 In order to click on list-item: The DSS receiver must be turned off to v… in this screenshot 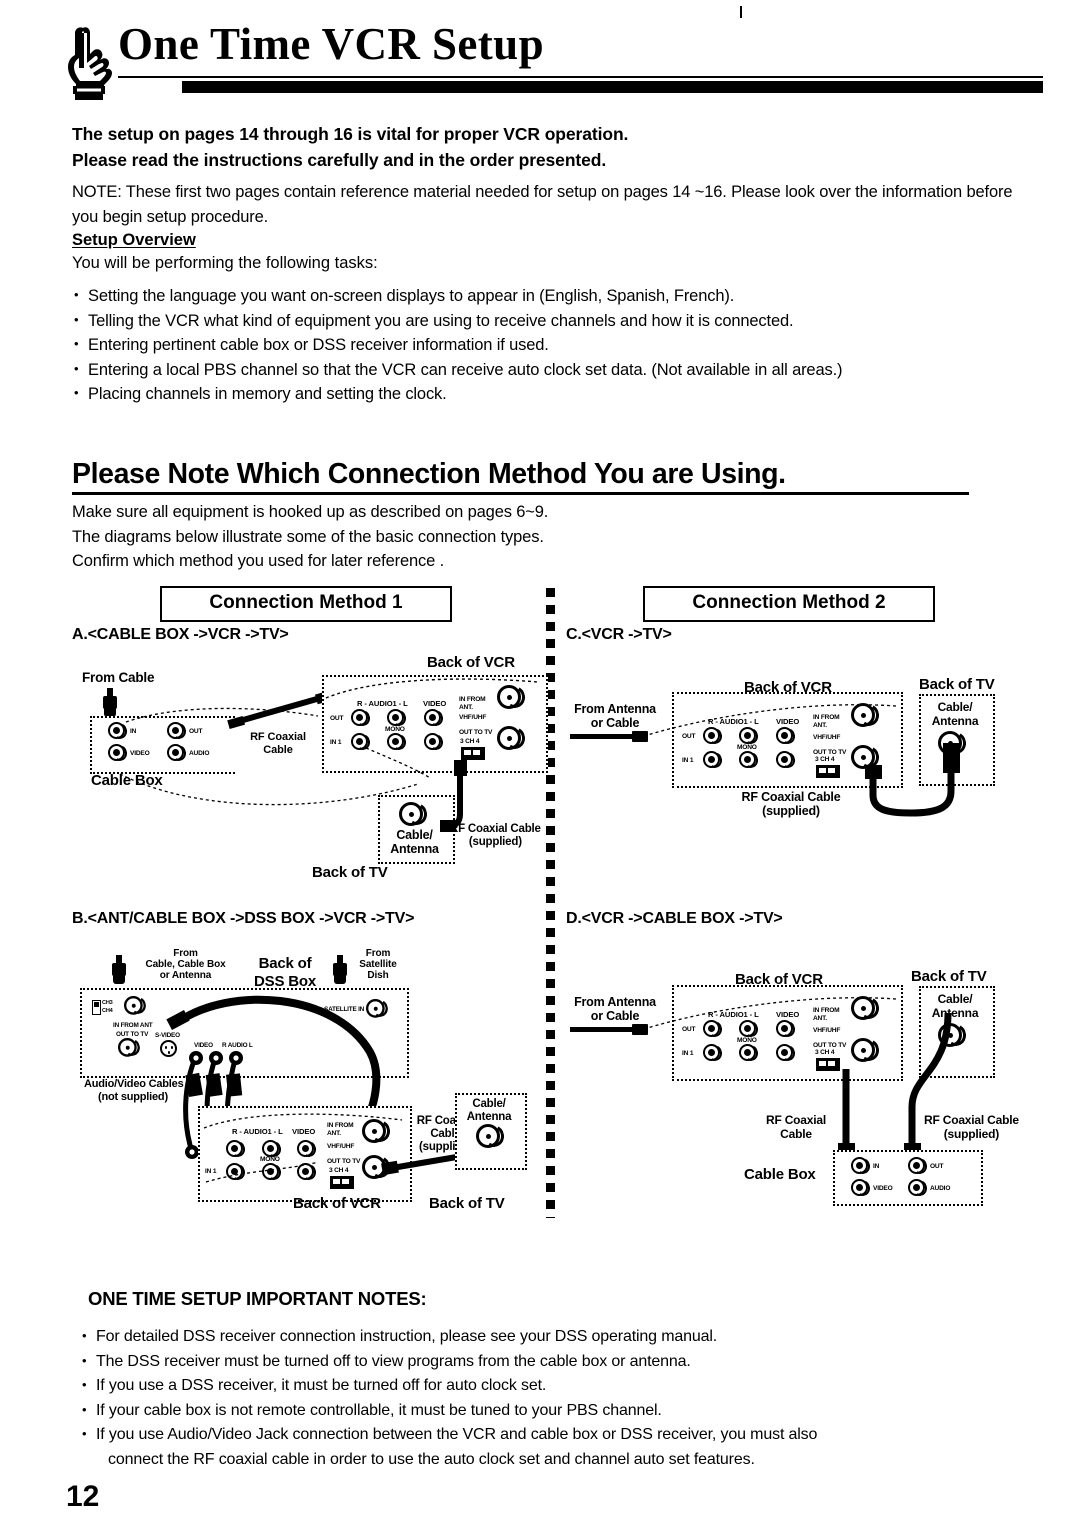, I will do `click(530, 1362)`.